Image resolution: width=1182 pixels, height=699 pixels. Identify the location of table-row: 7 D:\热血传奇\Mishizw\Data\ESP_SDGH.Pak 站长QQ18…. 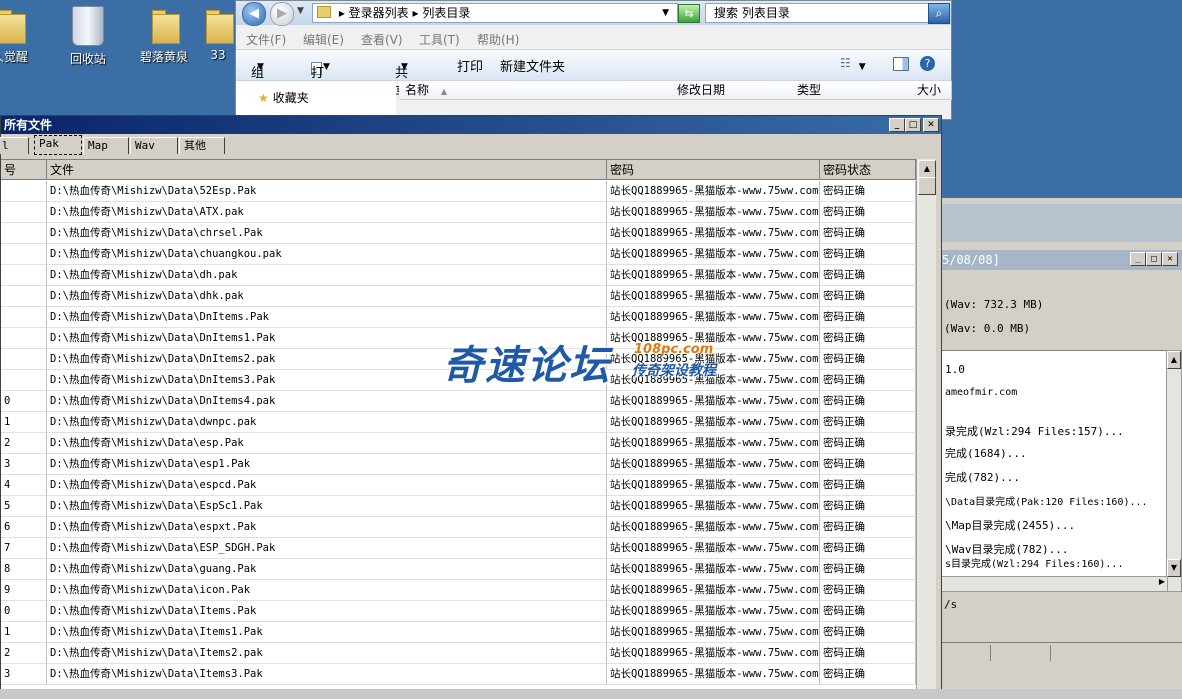
(458, 548).